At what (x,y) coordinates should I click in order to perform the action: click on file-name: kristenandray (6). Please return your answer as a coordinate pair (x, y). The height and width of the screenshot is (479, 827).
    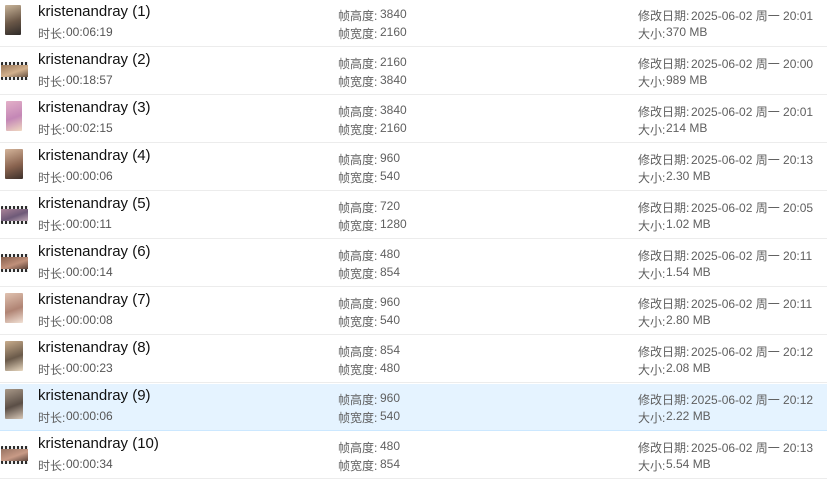
    Looking at the image, I should click on (94, 251).